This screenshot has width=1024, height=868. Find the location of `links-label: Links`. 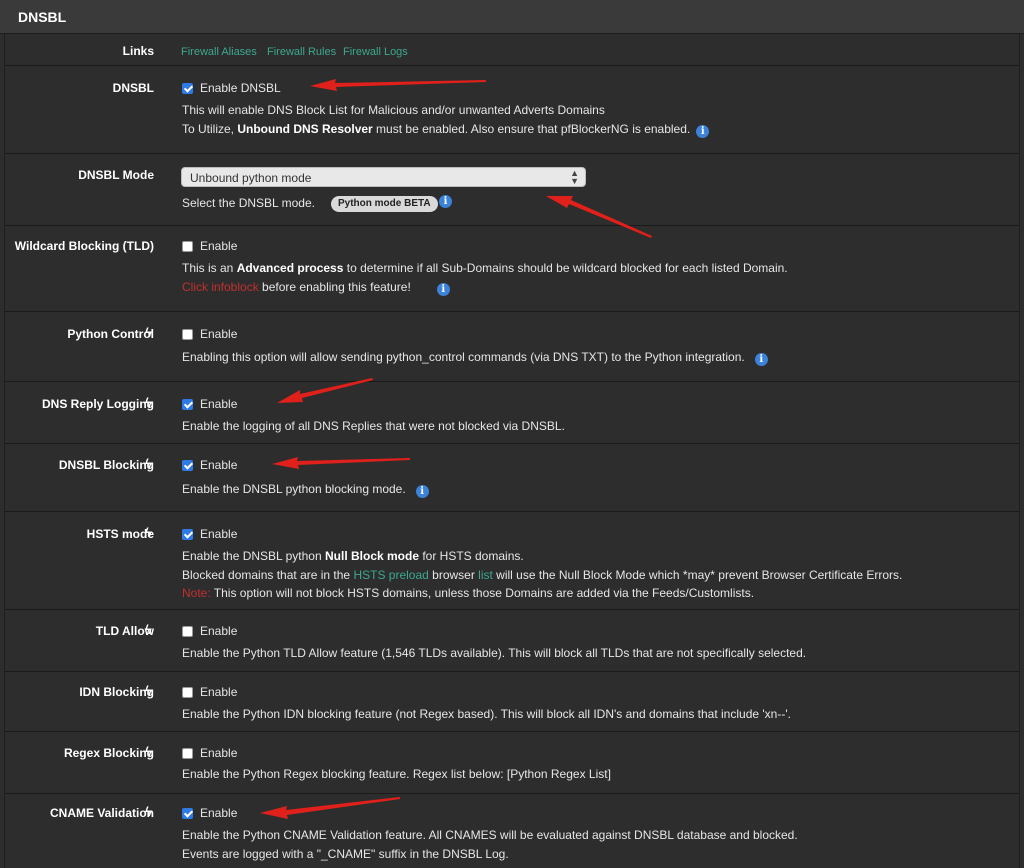

links-label: Links is located at coordinates (138, 51).